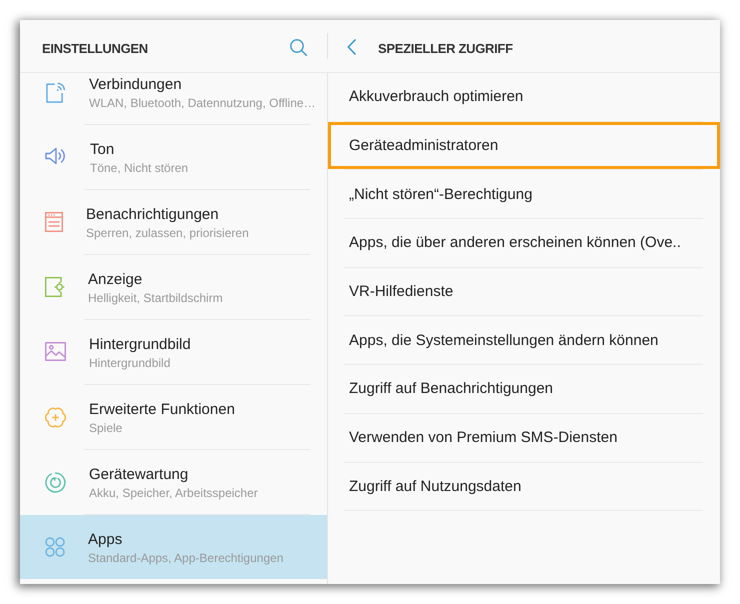 The image size is (740, 604). I want to click on settings-item: Gerätewartung Akku, Speicher, Arbeitsspeicher, so click(173, 482).